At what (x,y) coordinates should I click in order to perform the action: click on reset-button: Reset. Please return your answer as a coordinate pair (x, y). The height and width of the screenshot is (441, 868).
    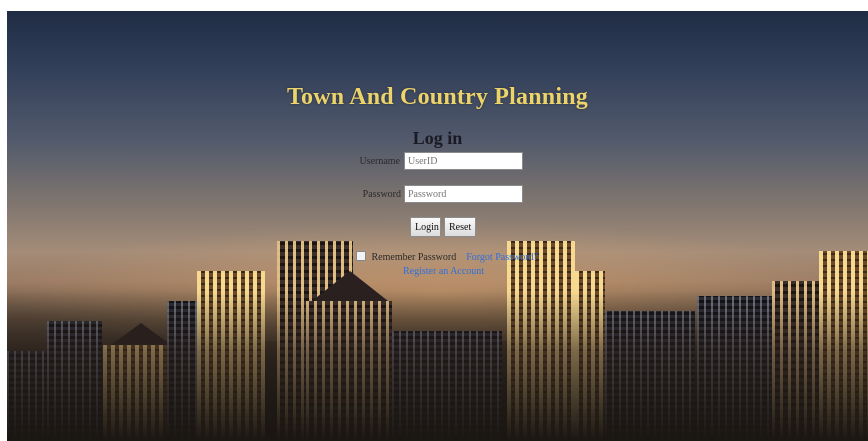
    Looking at the image, I should click on (460, 227).